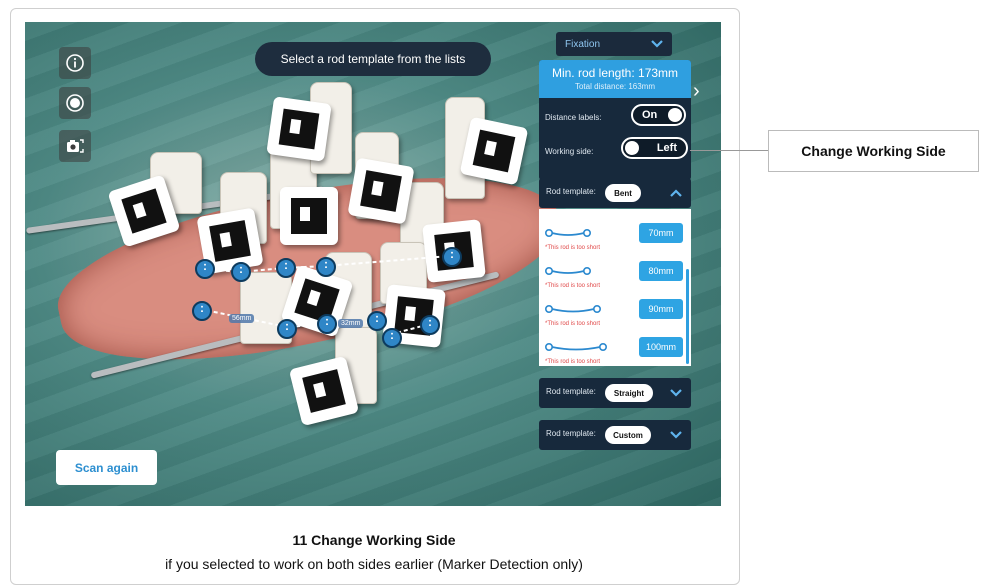 Image resolution: width=983 pixels, height=586 pixels. Describe the element at coordinates (661, 309) in the screenshot. I see `rod-length-button: 90mm` at that location.